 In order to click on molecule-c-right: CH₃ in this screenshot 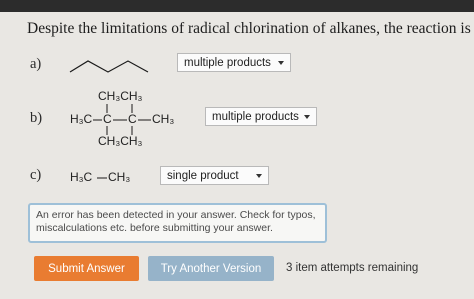, I will do `click(119, 177)`.